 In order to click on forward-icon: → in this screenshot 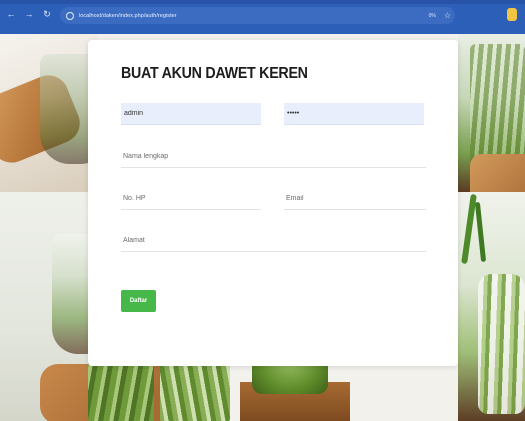, I will do `click(29, 14)`.